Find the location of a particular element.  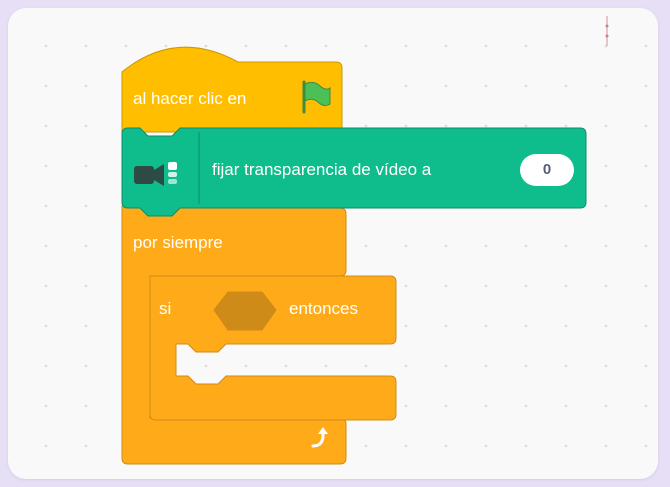

if-then-block is located at coordinates (273, 348).